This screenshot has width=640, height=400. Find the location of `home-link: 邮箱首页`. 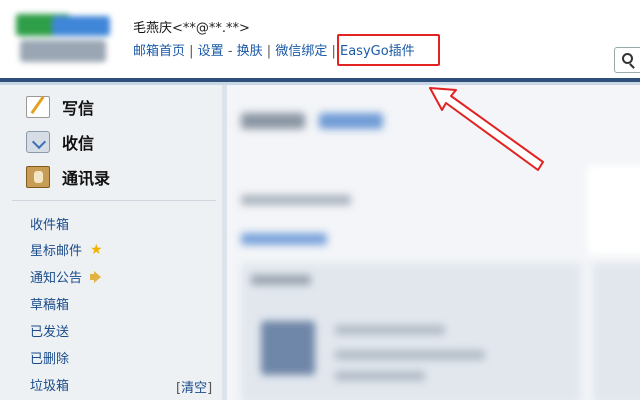

home-link: 邮箱首页 is located at coordinates (159, 51).